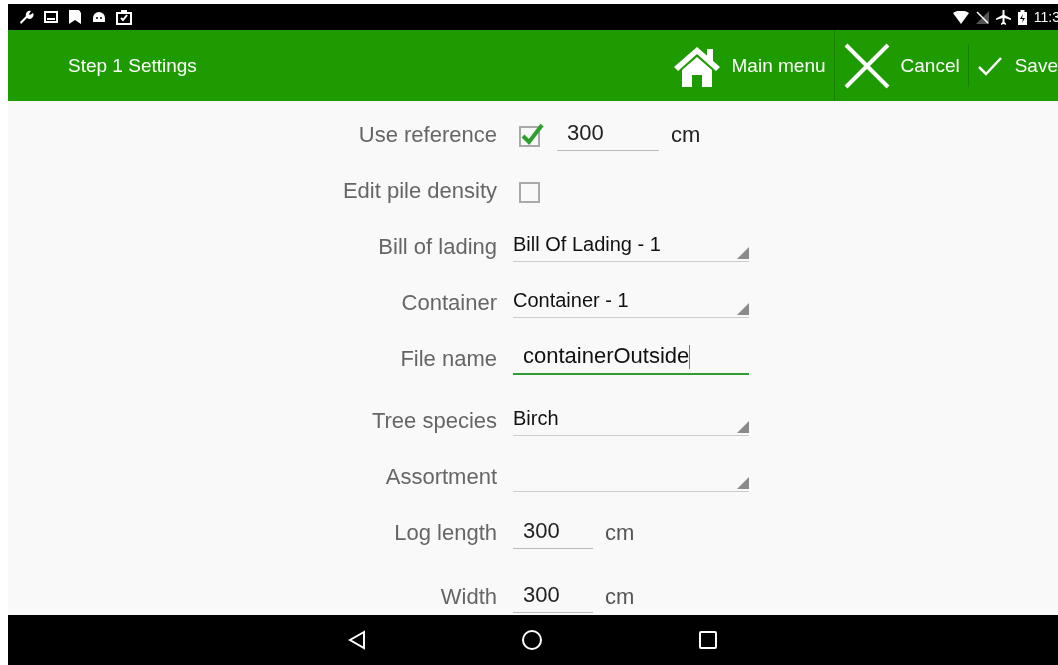  What do you see at coordinates (468, 597) in the screenshot?
I see `field-label: Width` at bounding box center [468, 597].